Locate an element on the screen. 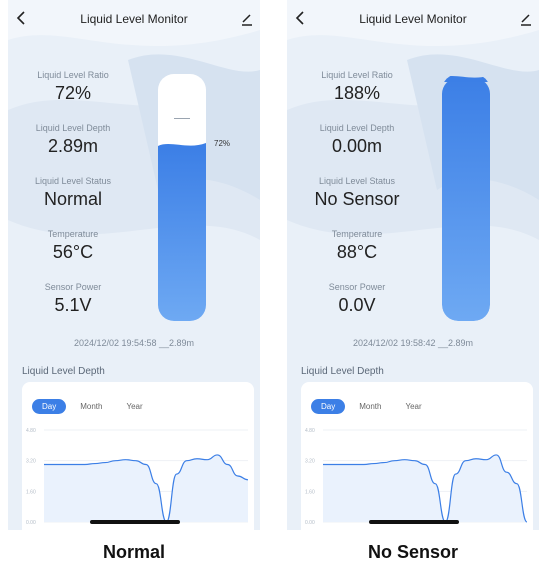 This screenshot has width=540, height=585. metric-temperature: Temperature 88°C is located at coordinates (357, 246).